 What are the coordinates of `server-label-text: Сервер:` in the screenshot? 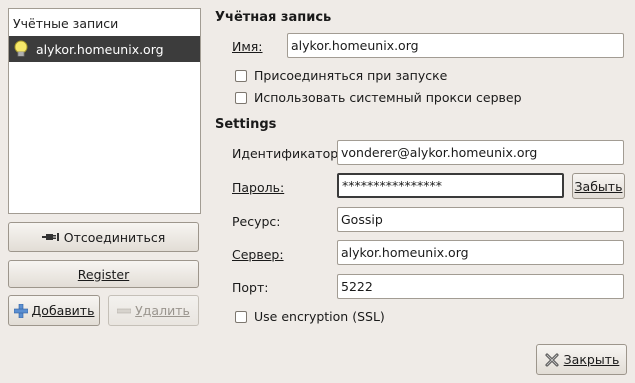 It's located at (258, 254).